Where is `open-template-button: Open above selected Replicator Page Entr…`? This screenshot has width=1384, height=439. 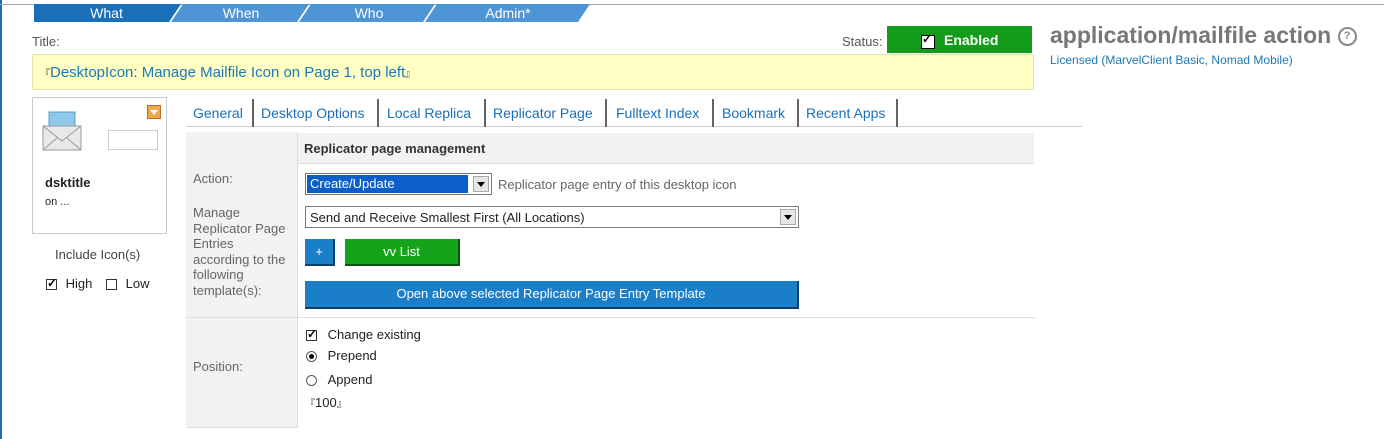 open-template-button: Open above selected Replicator Page Entr… is located at coordinates (552, 295).